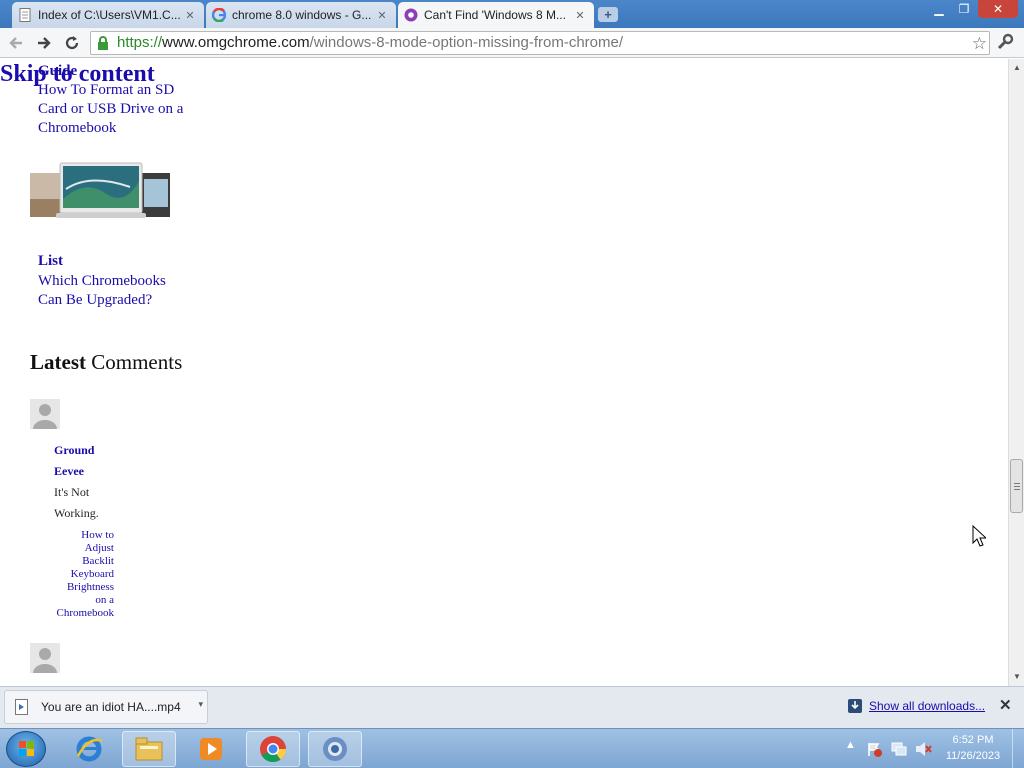 Image resolution: width=1024 pixels, height=768 pixels. Describe the element at coordinates (90, 587) in the screenshot. I see `comment-post-line: Brightness` at that location.